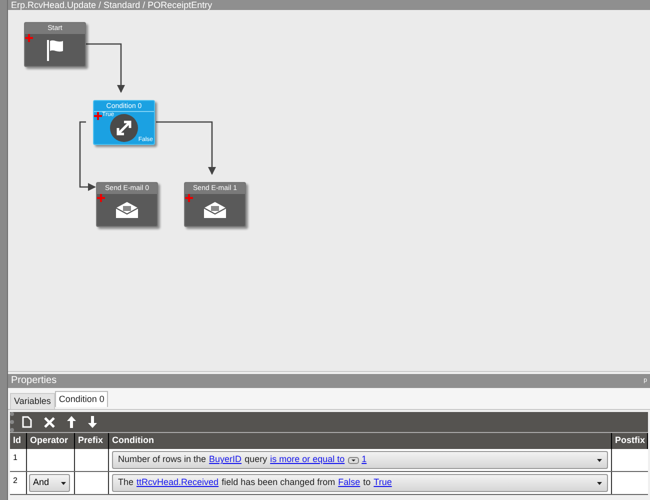 Image resolution: width=650 pixels, height=500 pixels. I want to click on condition-sentence: Number of rows in the BuyerID query is more or equal to 1, so click(242, 460).